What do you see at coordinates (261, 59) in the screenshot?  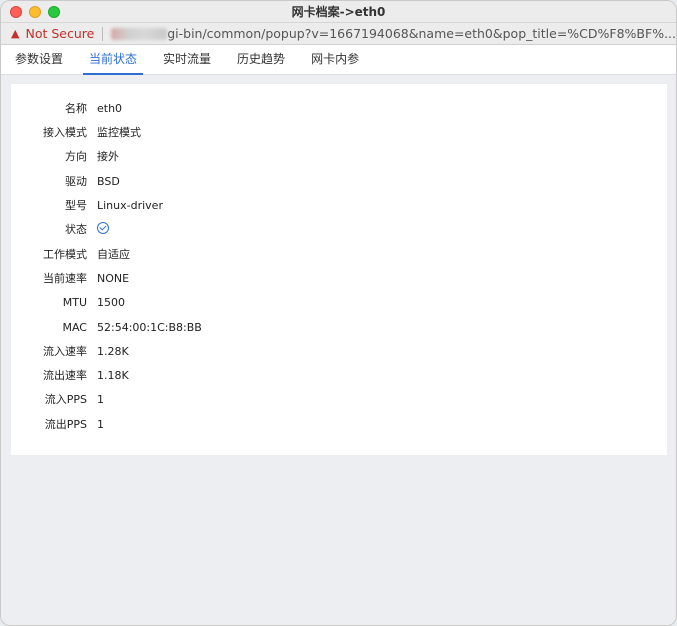 I see `tab-history-trend: 历史趋势` at bounding box center [261, 59].